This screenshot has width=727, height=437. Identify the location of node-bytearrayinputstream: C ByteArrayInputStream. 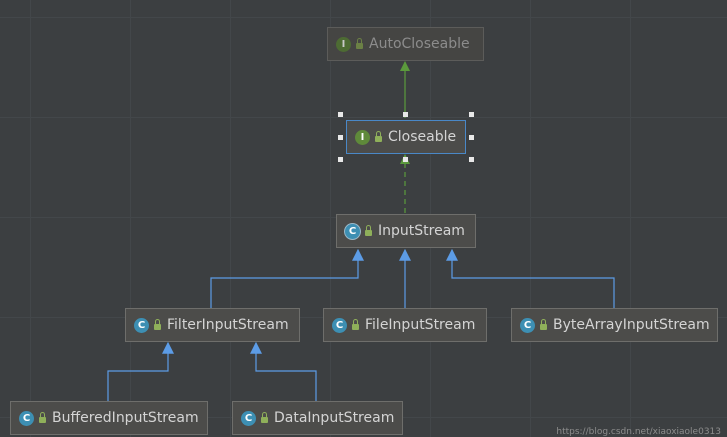
(614, 325).